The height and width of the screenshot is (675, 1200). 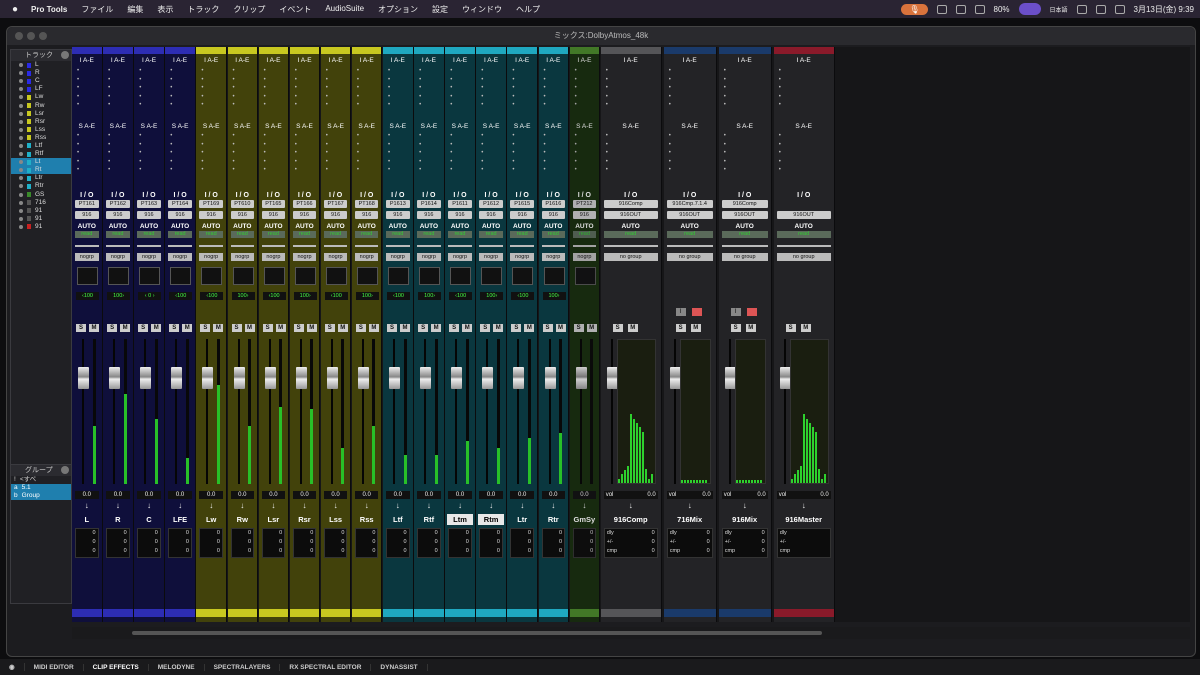 What do you see at coordinates (696, 312) in the screenshot?
I see `record-button` at bounding box center [696, 312].